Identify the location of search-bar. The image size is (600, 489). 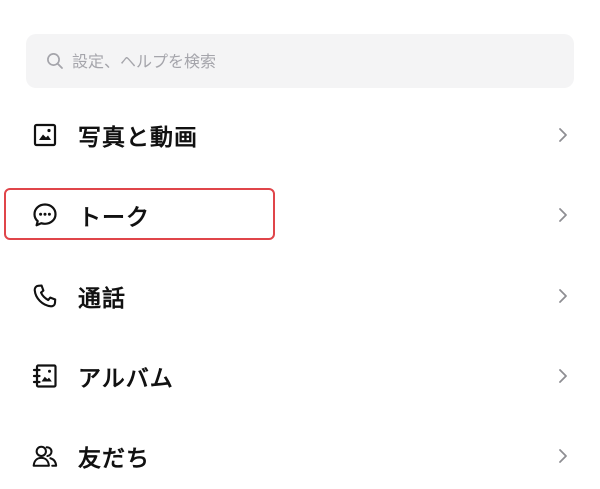
(300, 61).